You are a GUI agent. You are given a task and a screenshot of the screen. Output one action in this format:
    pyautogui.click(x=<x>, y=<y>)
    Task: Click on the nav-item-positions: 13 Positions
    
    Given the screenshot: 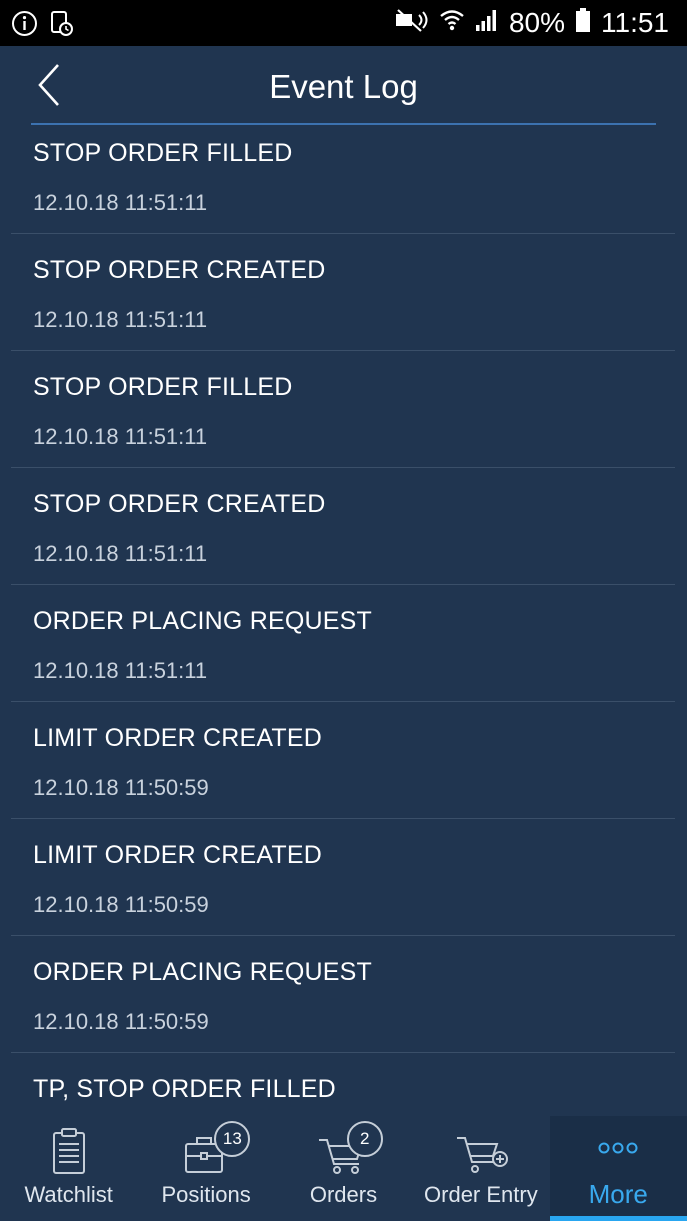 What is the action you would take?
    pyautogui.click(x=205, y=1168)
    